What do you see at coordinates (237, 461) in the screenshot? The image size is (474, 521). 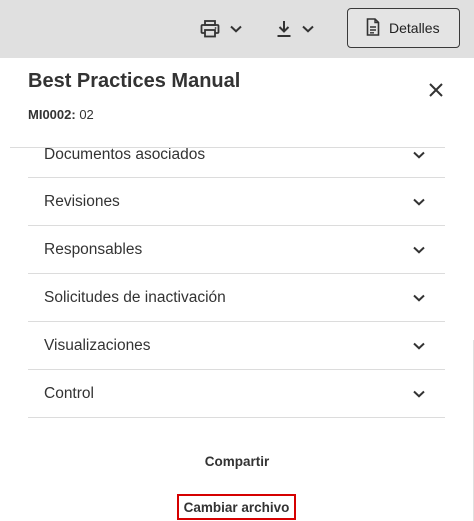 I see `share-button: Compartir` at bounding box center [237, 461].